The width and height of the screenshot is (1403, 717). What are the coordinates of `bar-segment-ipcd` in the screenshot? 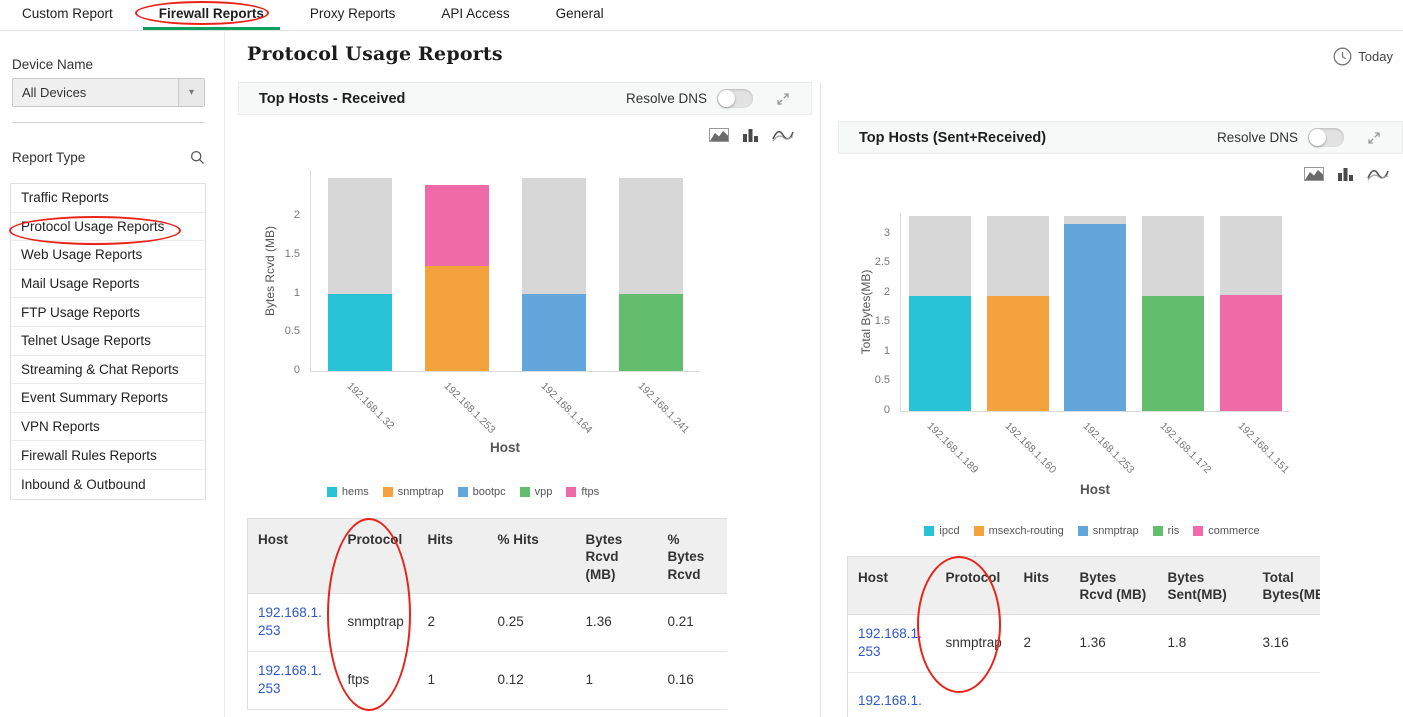 It's located at (939, 353).